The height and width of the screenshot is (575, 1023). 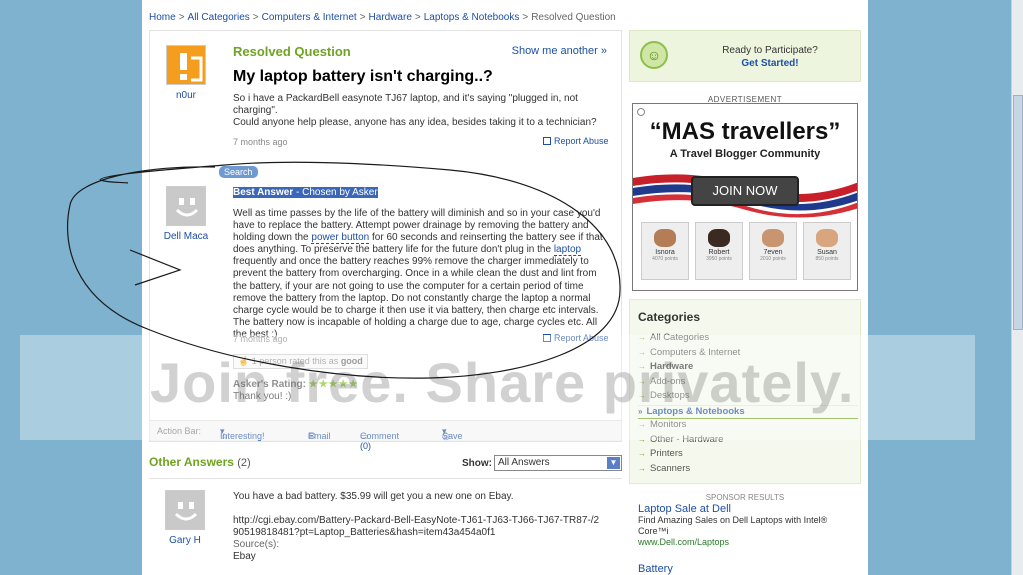 I want to click on other-answers-count: (2), so click(x=244, y=463).